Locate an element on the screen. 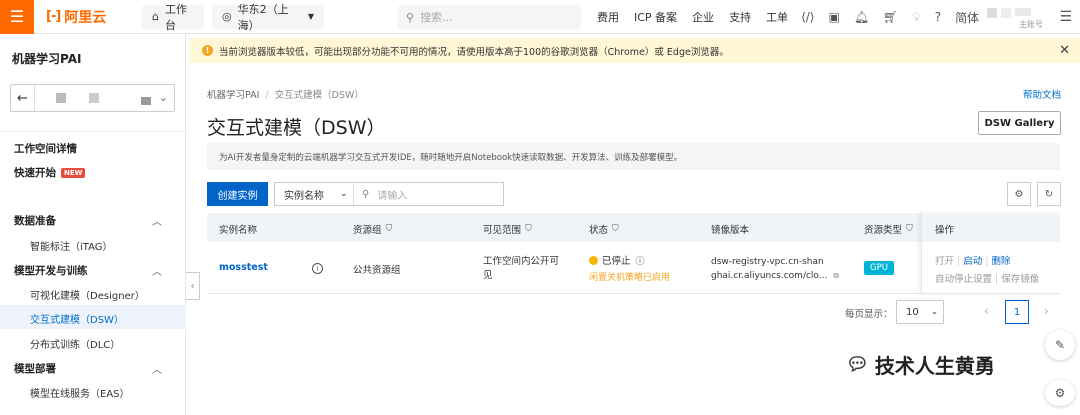  wechat-watermark: 💬︎ 技术人生黄勇 is located at coordinates (920, 364).